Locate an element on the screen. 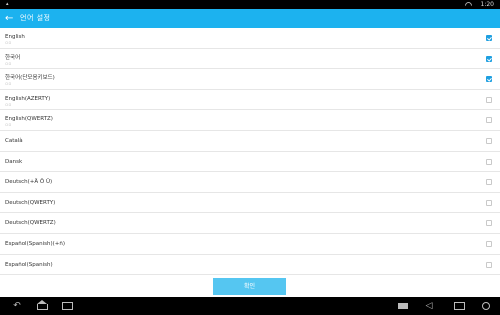 The image size is (500, 315). language-name: English(QWERTZ) is located at coordinates (29, 119).